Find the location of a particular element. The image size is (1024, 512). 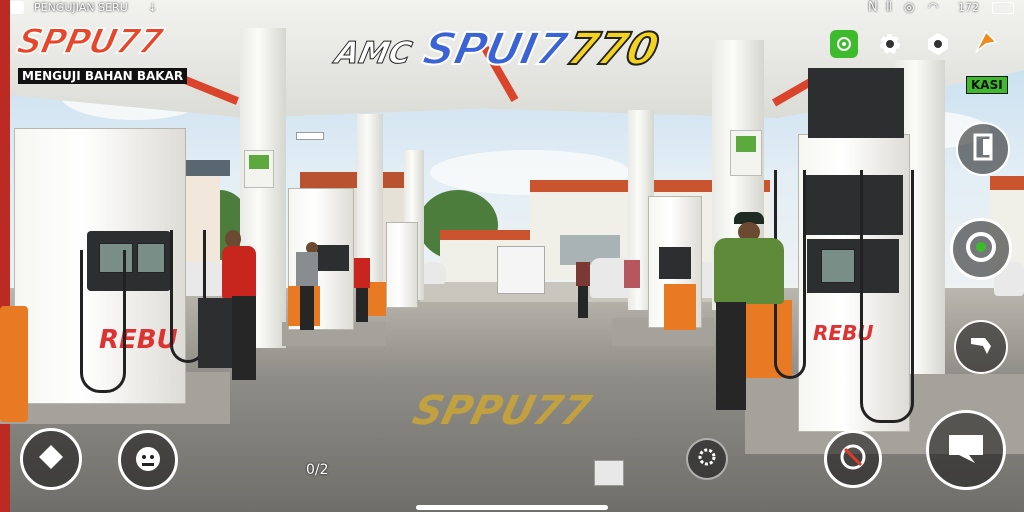

gear-badge-icon is located at coordinates (707, 459).